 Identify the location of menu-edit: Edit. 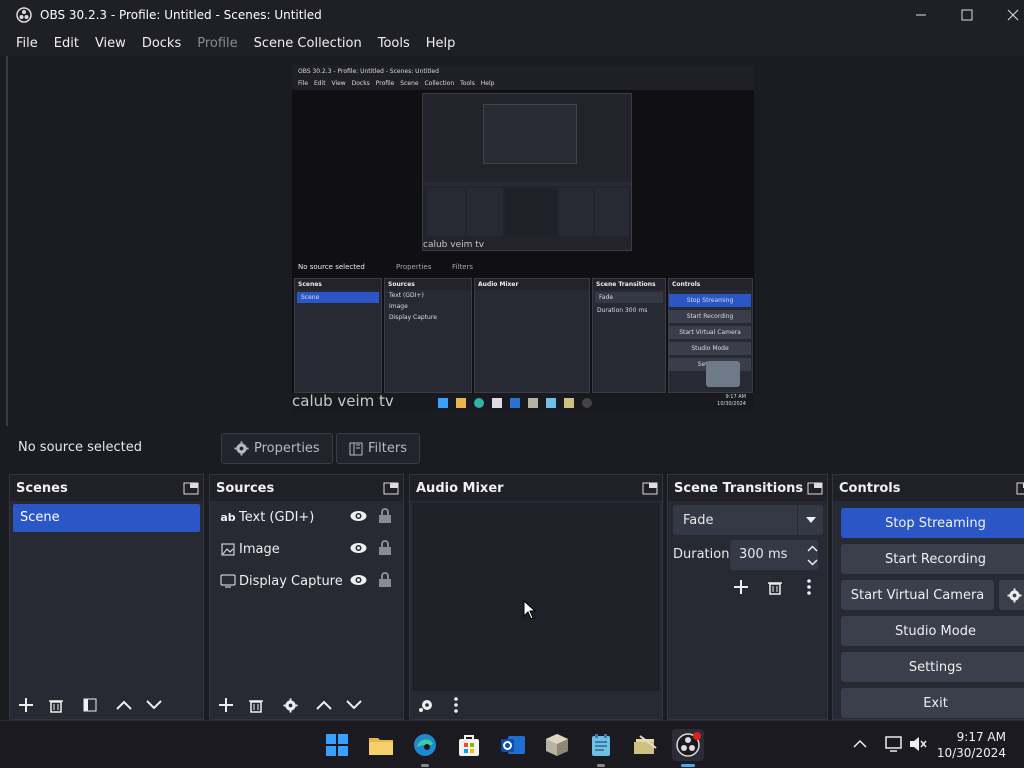
(66, 43).